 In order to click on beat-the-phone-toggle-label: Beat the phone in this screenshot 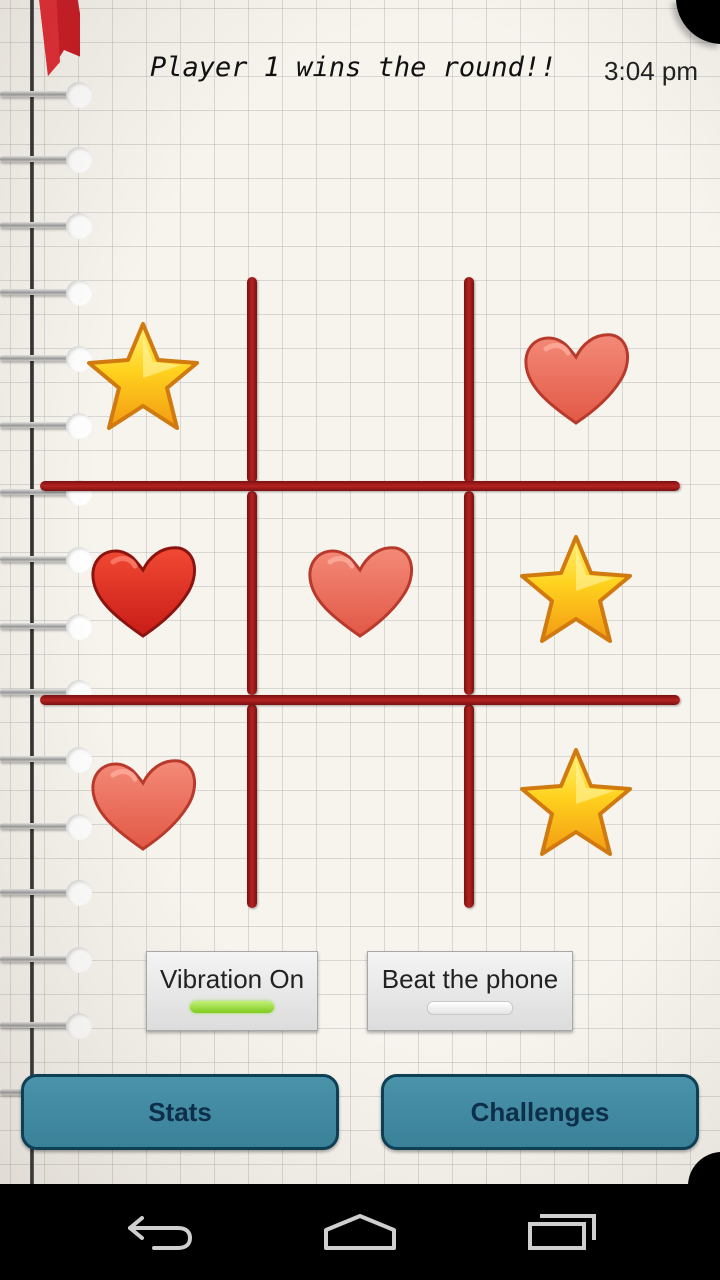, I will do `click(470, 979)`.